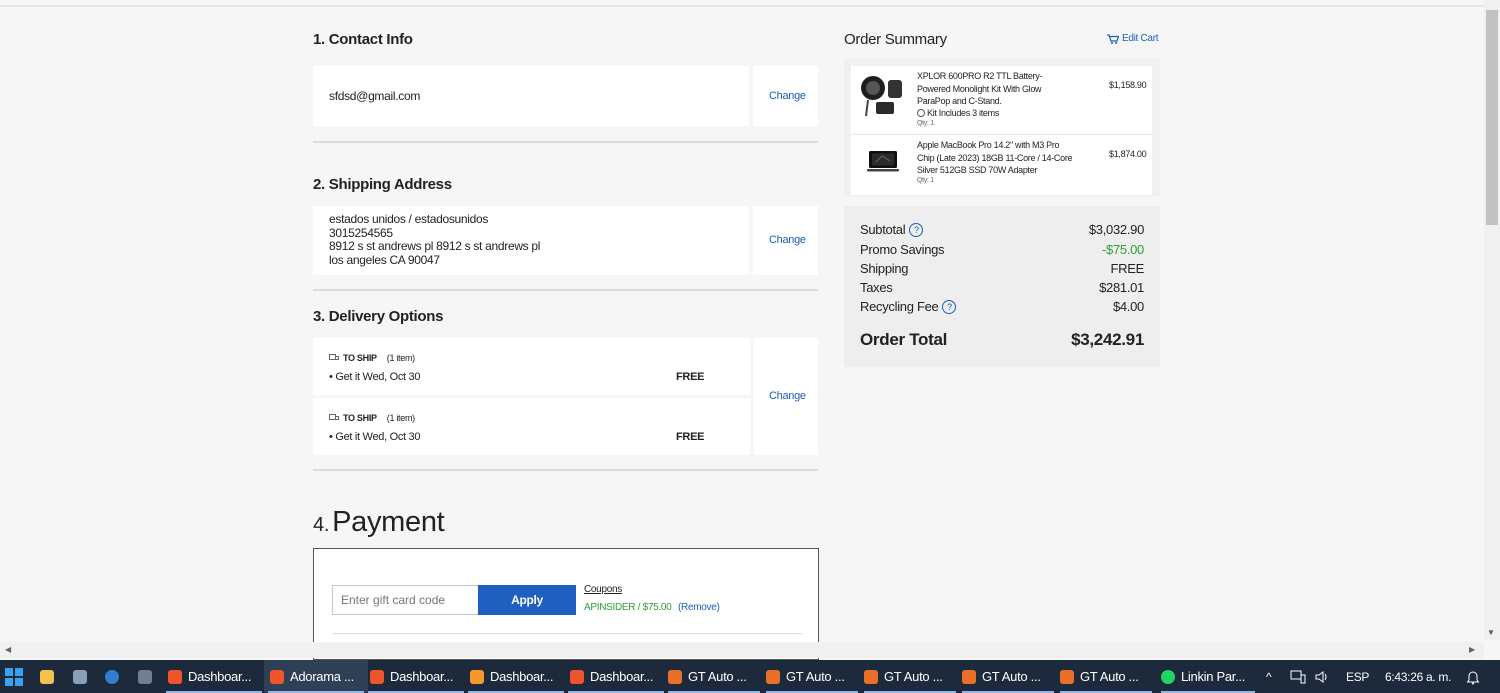 The height and width of the screenshot is (693, 1500). Describe the element at coordinates (904, 339) in the screenshot. I see `order-total-label: Order Total` at that location.